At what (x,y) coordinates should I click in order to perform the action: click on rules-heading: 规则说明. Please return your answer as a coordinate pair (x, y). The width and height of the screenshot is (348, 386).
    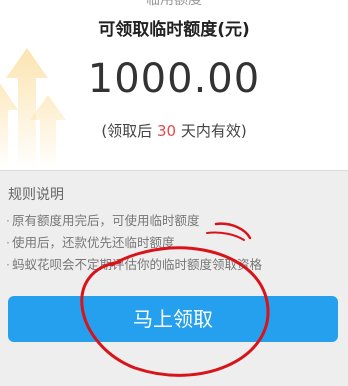
    Looking at the image, I should click on (36, 195).